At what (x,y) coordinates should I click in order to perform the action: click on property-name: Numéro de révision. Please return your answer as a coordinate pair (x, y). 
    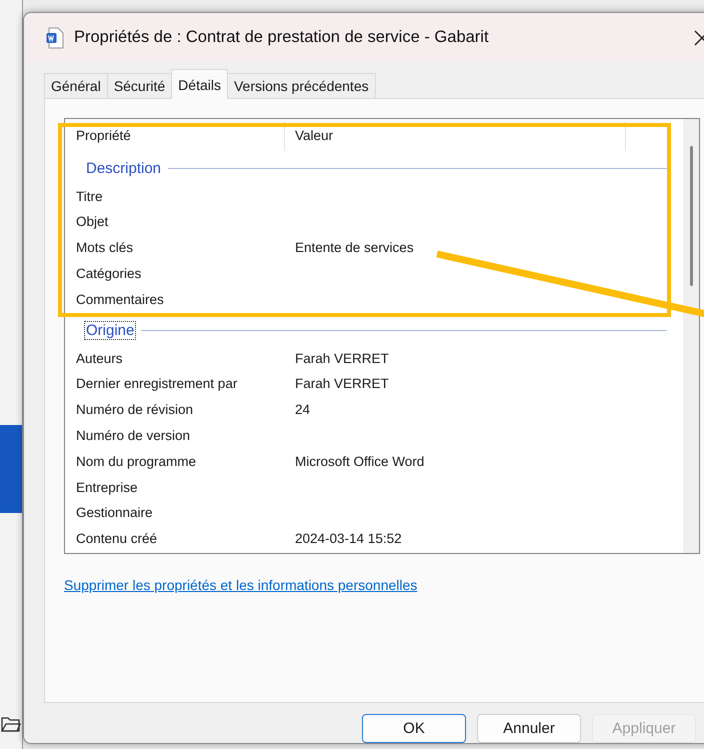
    Looking at the image, I should click on (135, 410).